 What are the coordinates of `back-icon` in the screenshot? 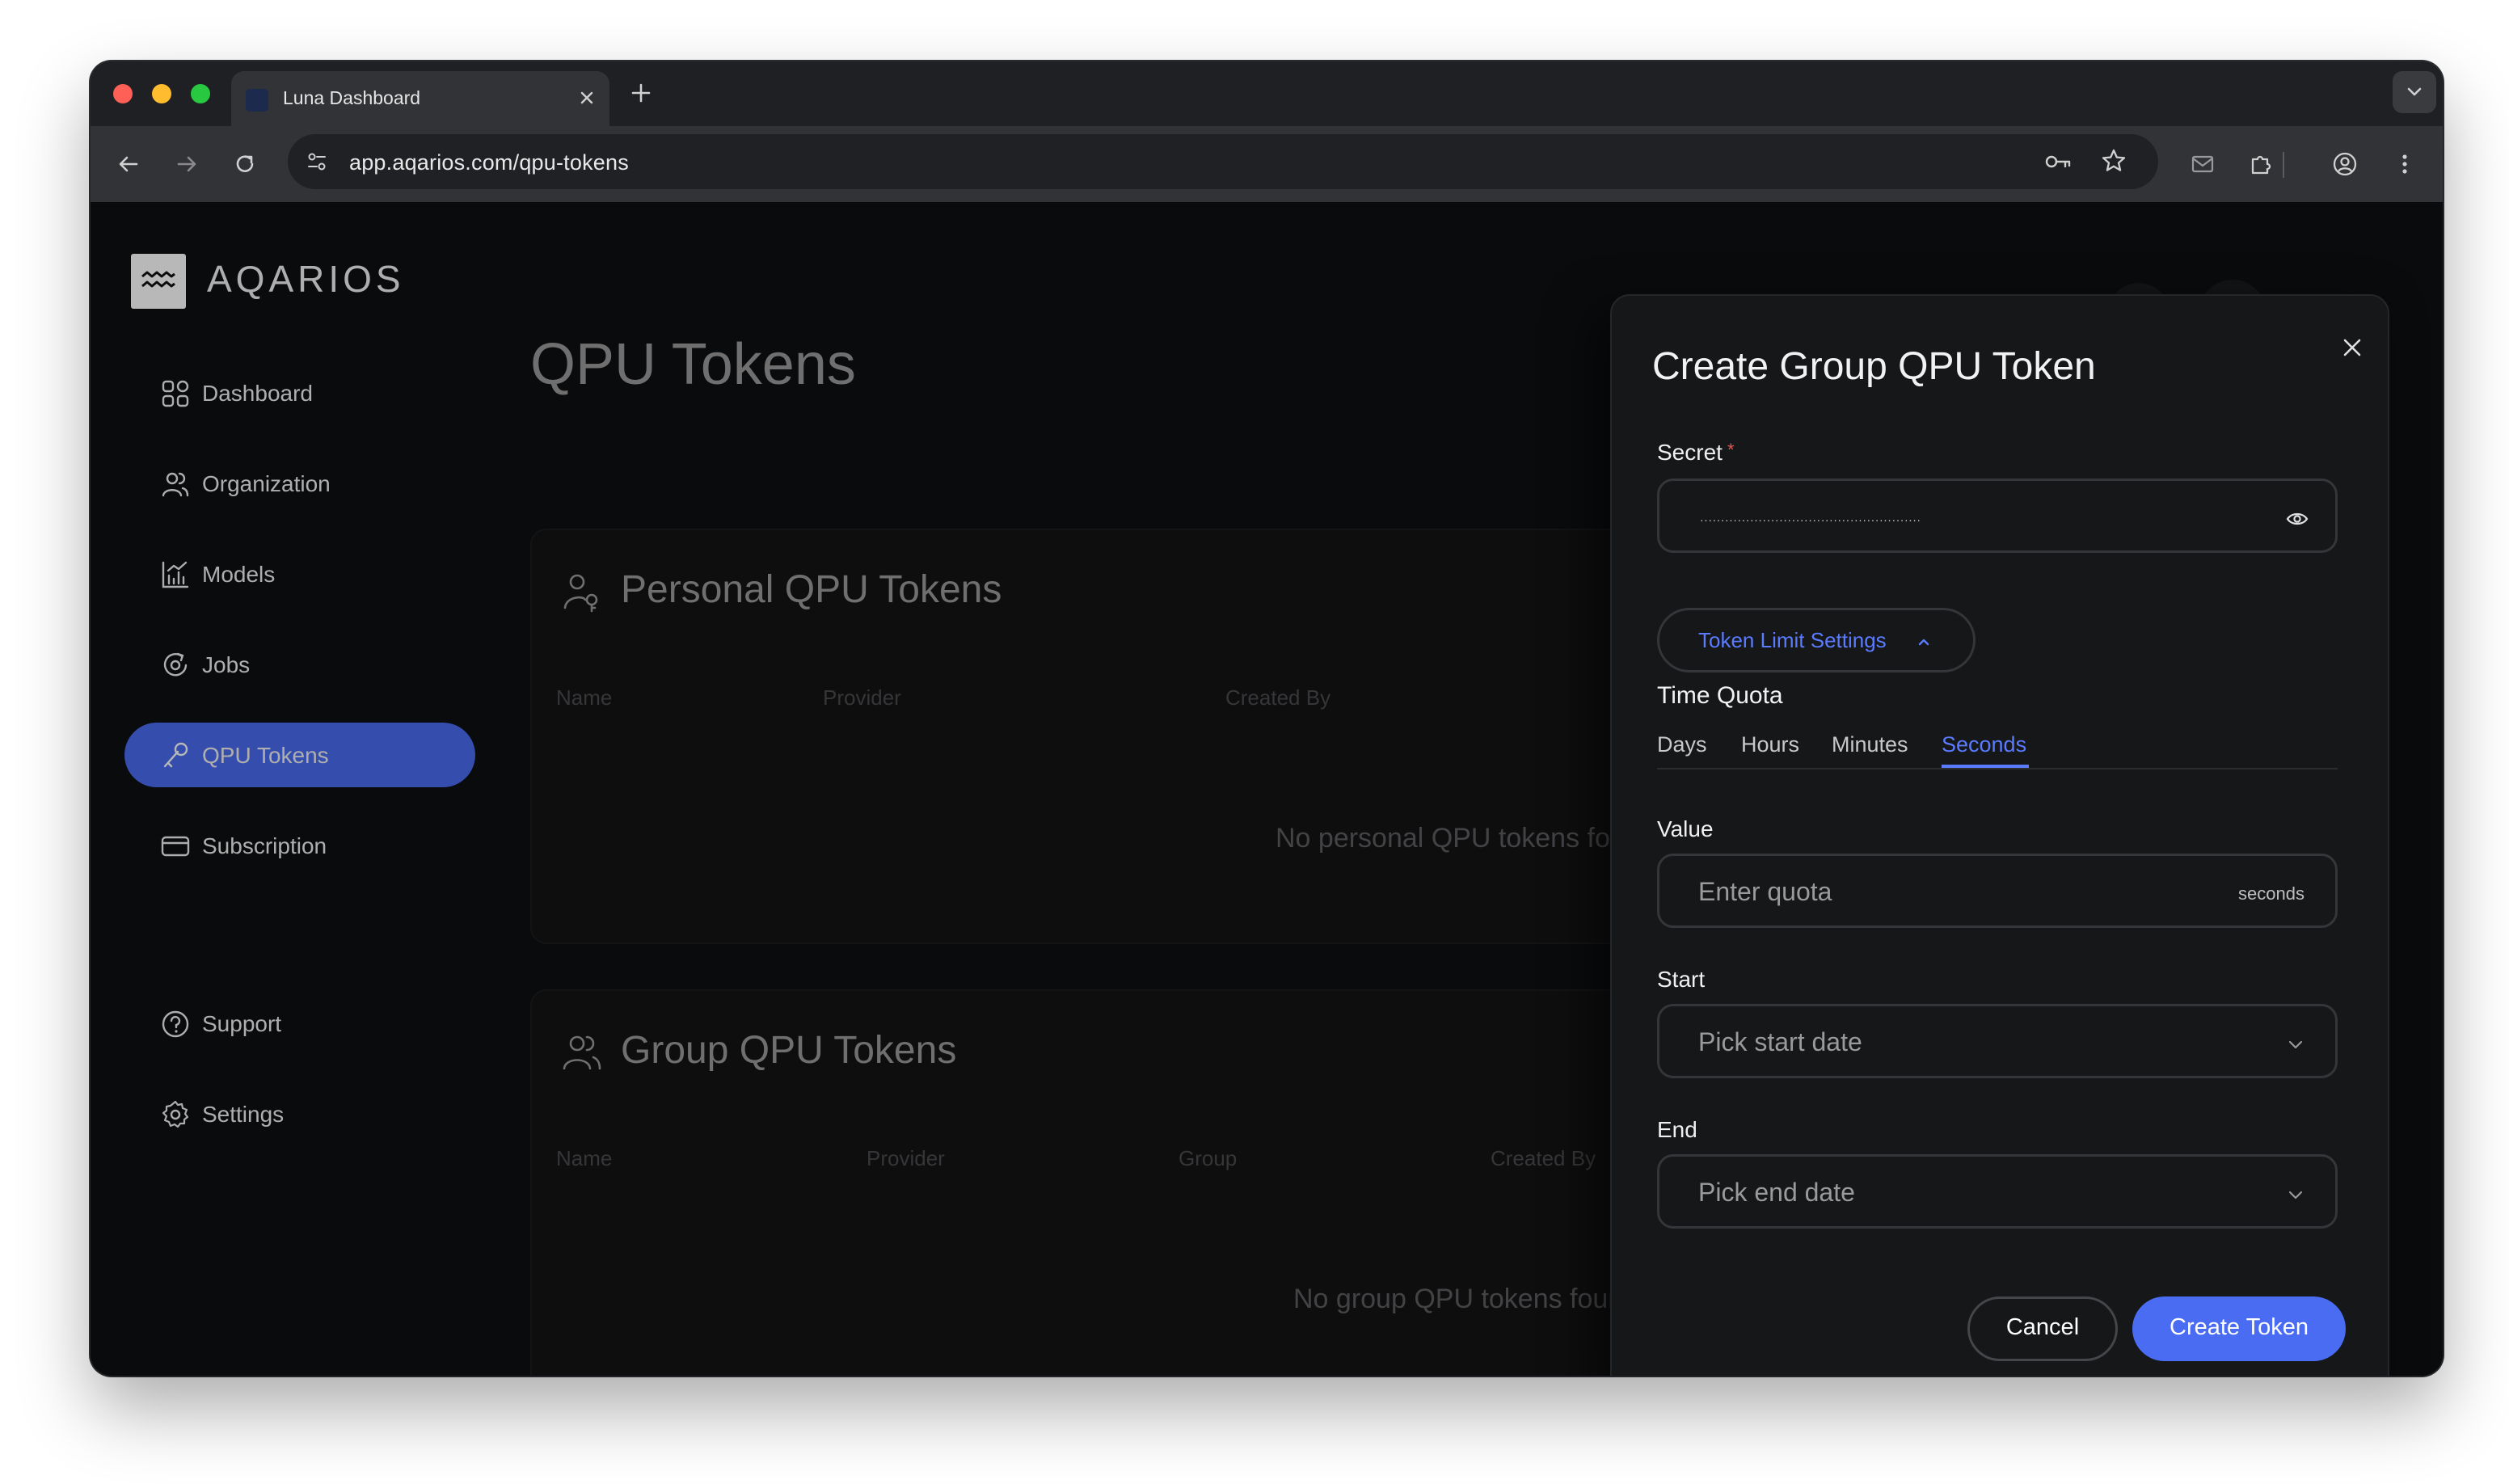 It's located at (128, 164).